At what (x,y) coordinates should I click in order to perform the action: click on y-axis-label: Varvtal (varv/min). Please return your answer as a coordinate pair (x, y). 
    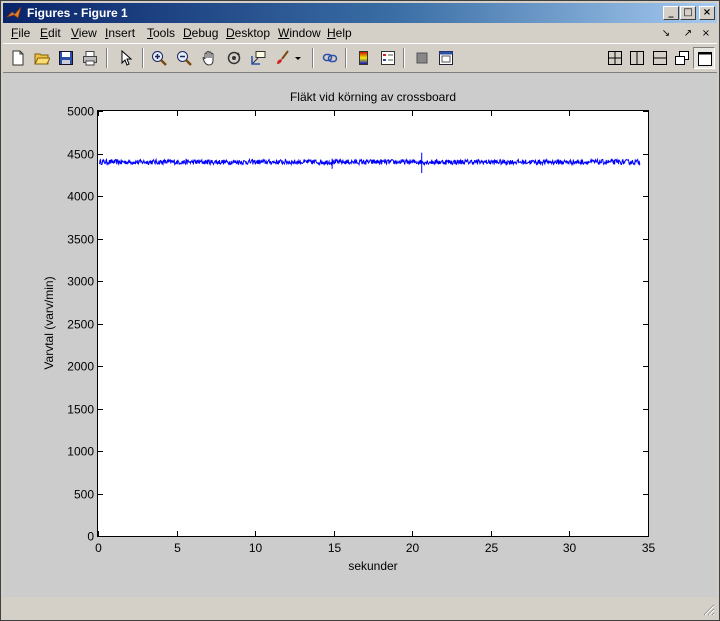
    Looking at the image, I should click on (49, 322).